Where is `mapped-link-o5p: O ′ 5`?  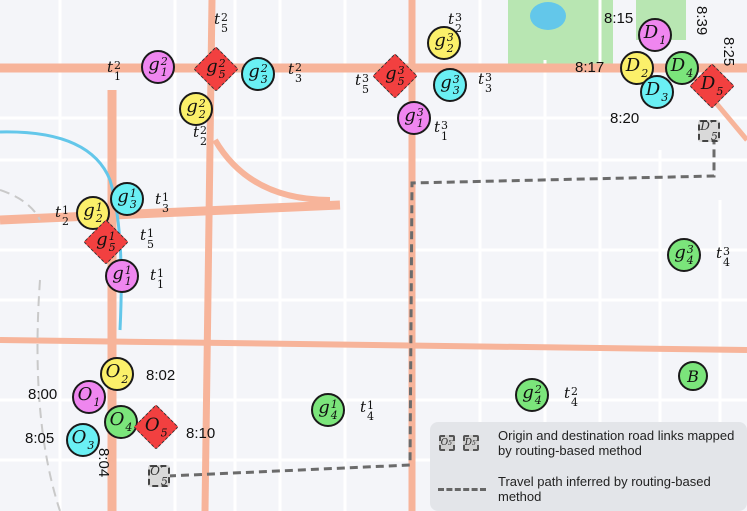
mapped-link-o5p: O ′ 5 is located at coordinates (159, 476).